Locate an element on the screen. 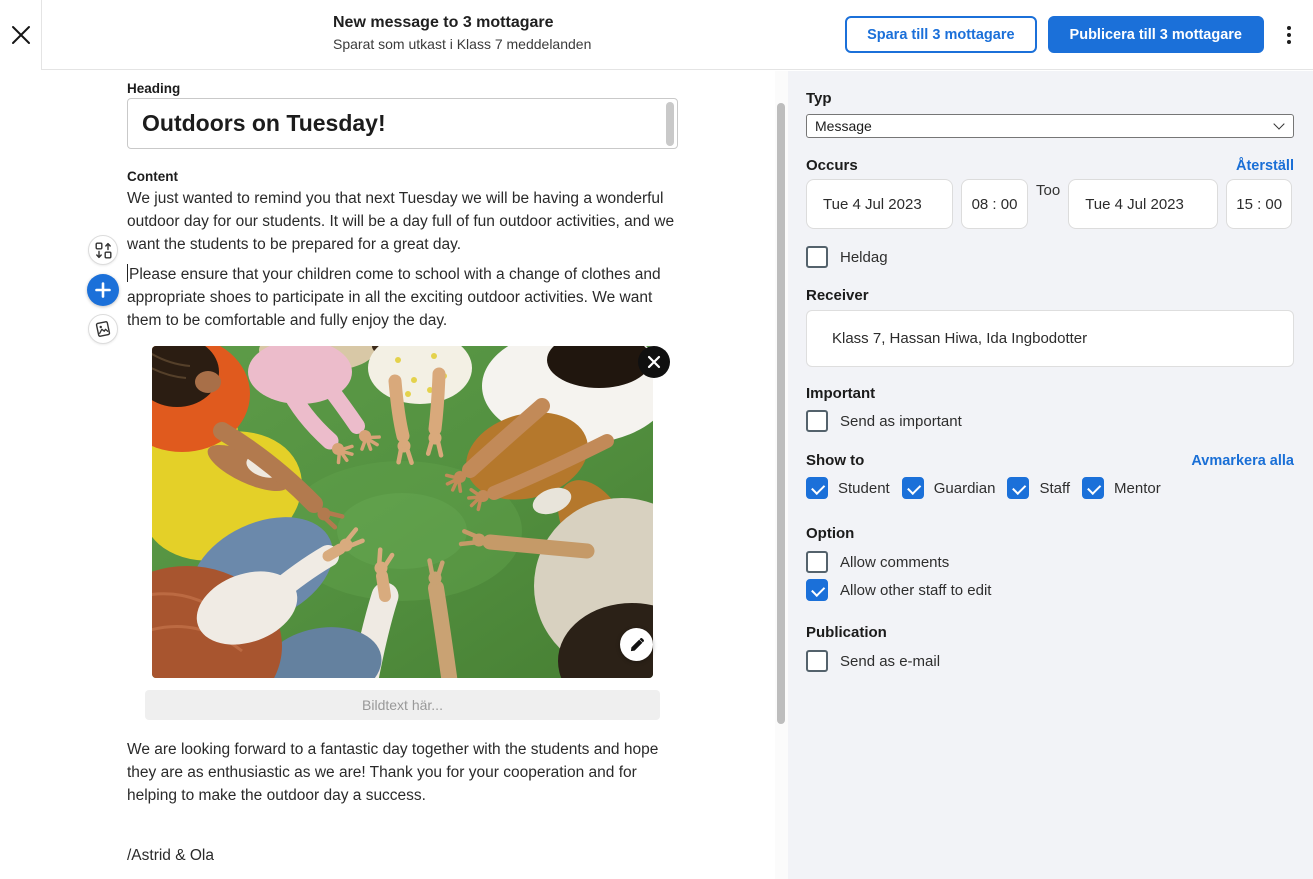  content-scrollbar is located at coordinates (781, 475).